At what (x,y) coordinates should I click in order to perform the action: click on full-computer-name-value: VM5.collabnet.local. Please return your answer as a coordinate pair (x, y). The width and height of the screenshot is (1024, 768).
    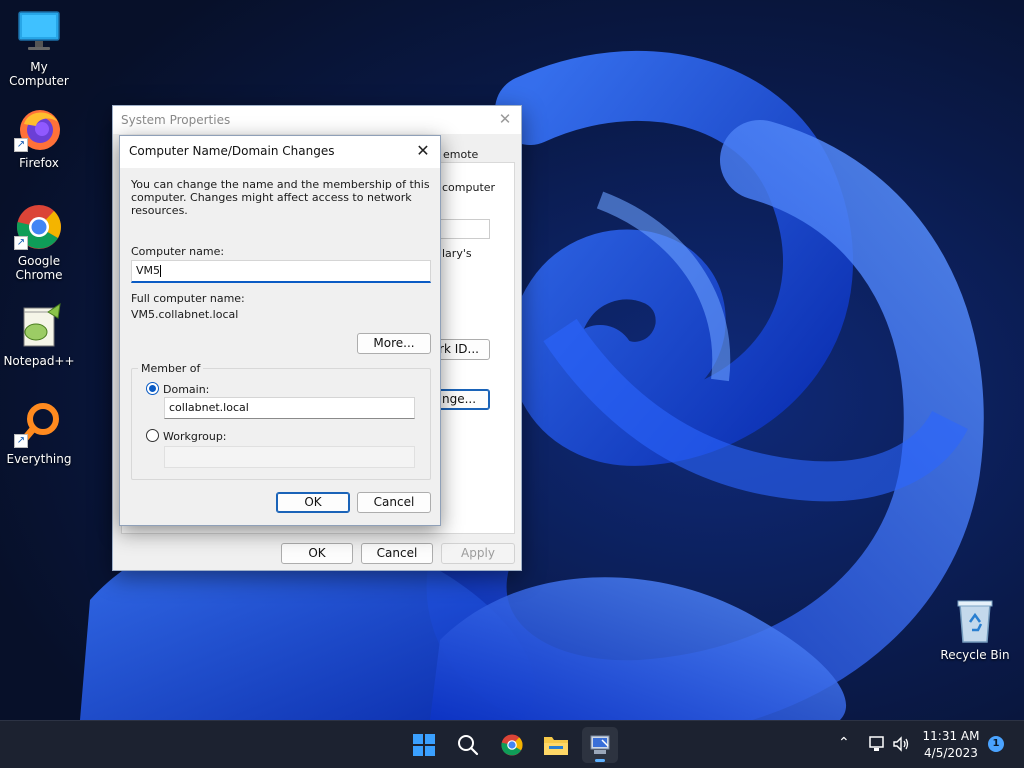
    Looking at the image, I should click on (185, 314).